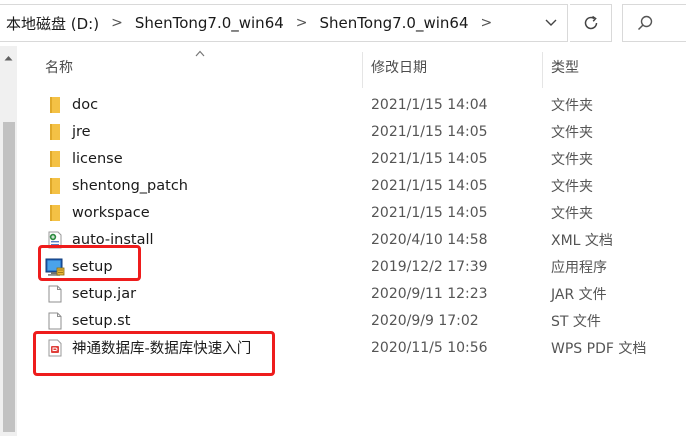 The height and width of the screenshot is (436, 686). I want to click on refresh-icon, so click(590, 22).